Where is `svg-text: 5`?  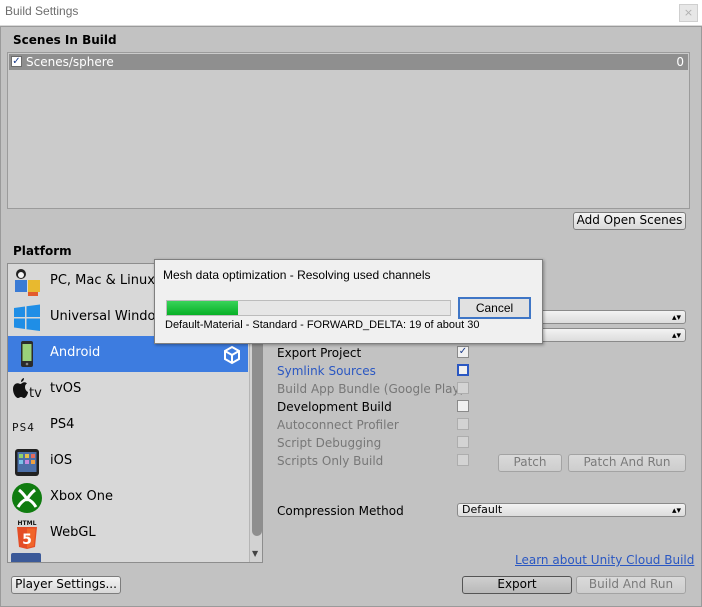
svg-text: 5 is located at coordinates (27, 540).